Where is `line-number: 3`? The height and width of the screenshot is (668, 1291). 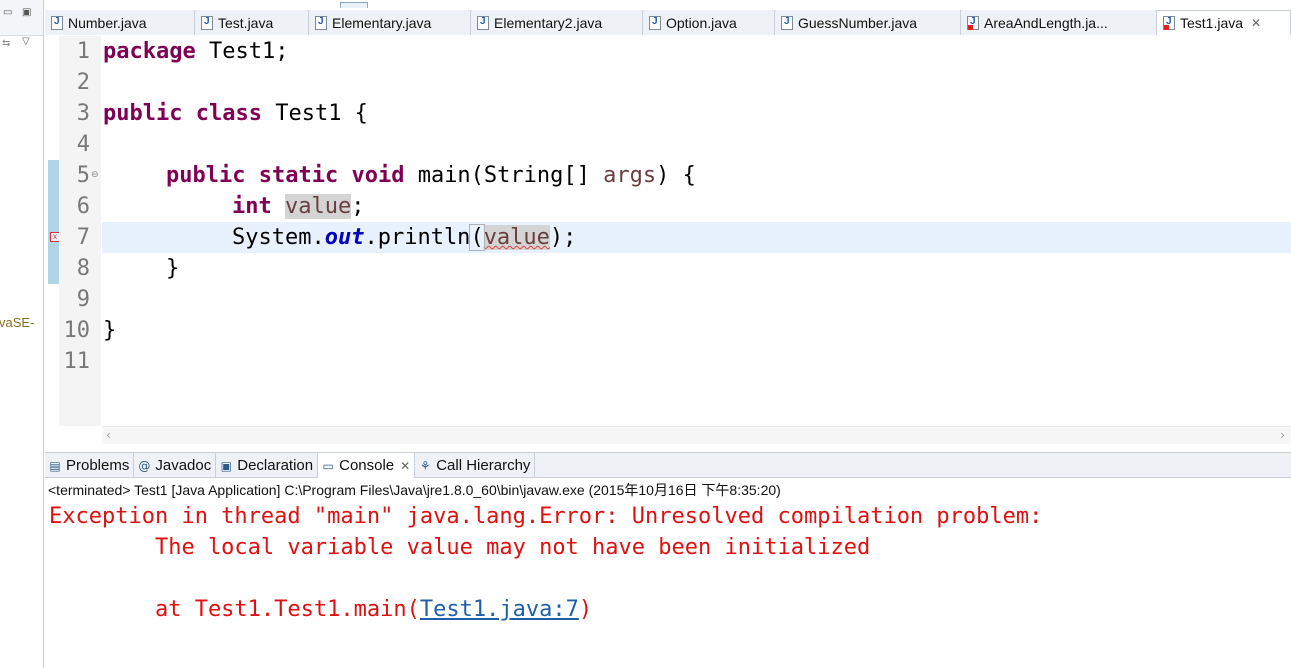
line-number: 3 is located at coordinates (83, 113).